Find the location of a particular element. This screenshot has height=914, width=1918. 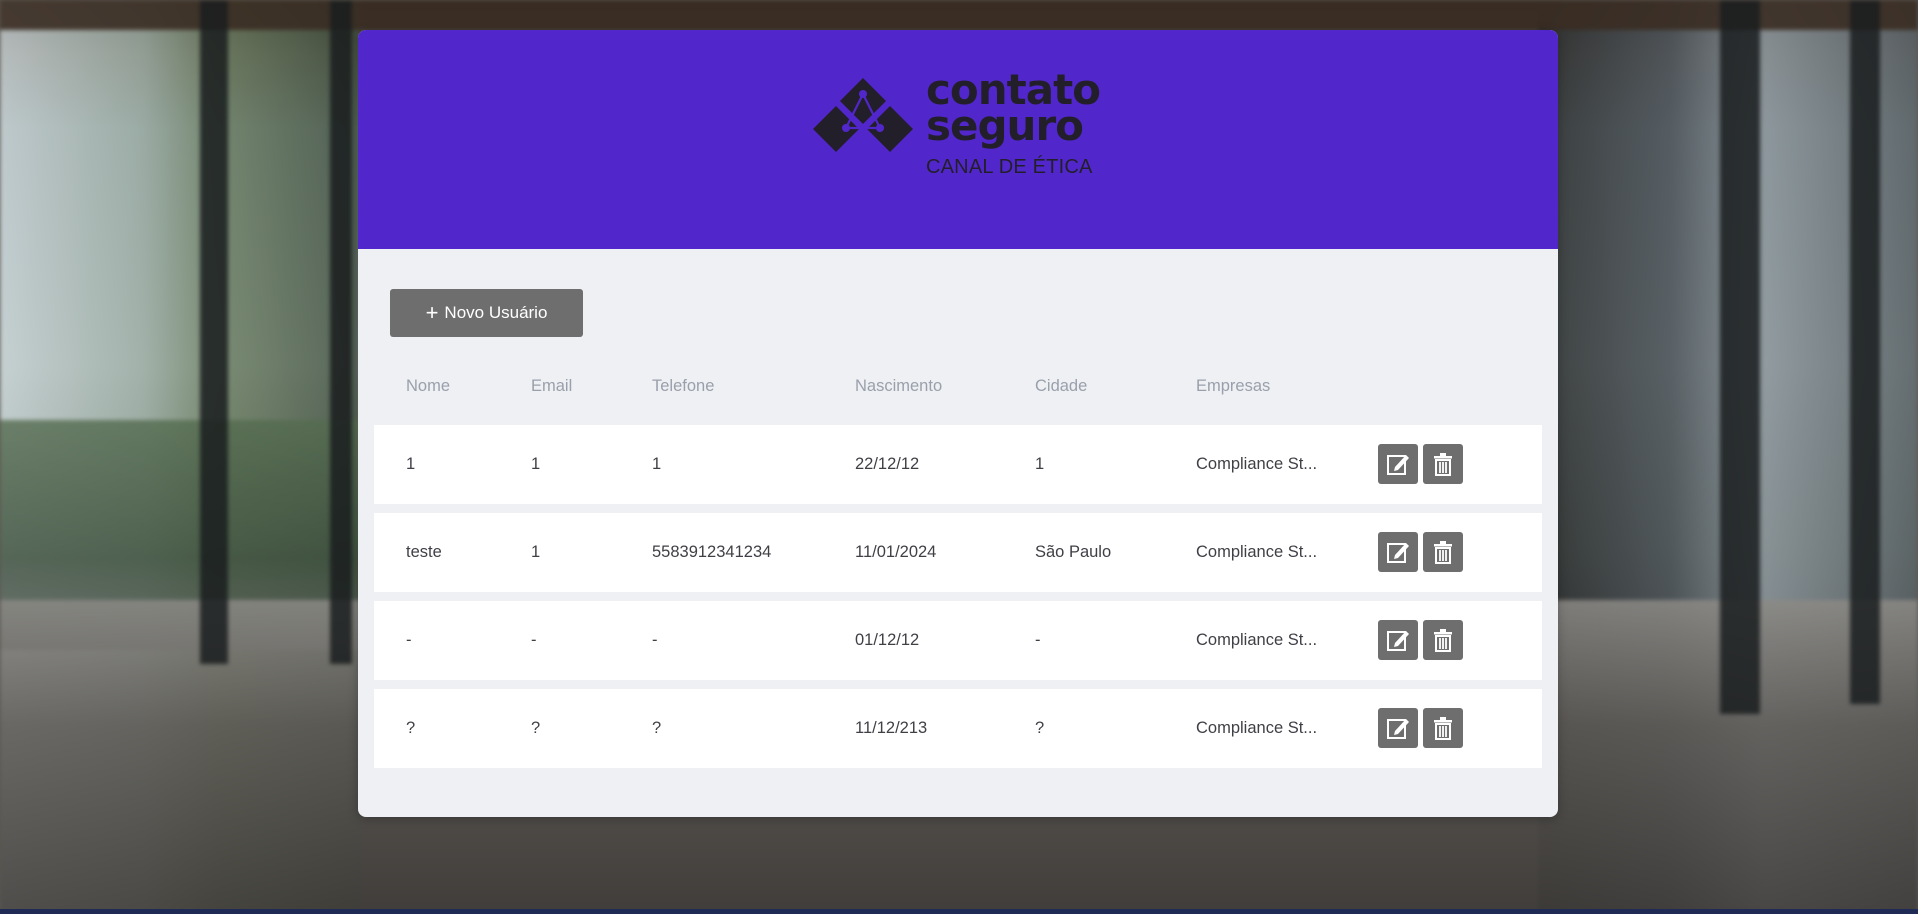

new-user-button: + Novo Usuário is located at coordinates (486, 313).